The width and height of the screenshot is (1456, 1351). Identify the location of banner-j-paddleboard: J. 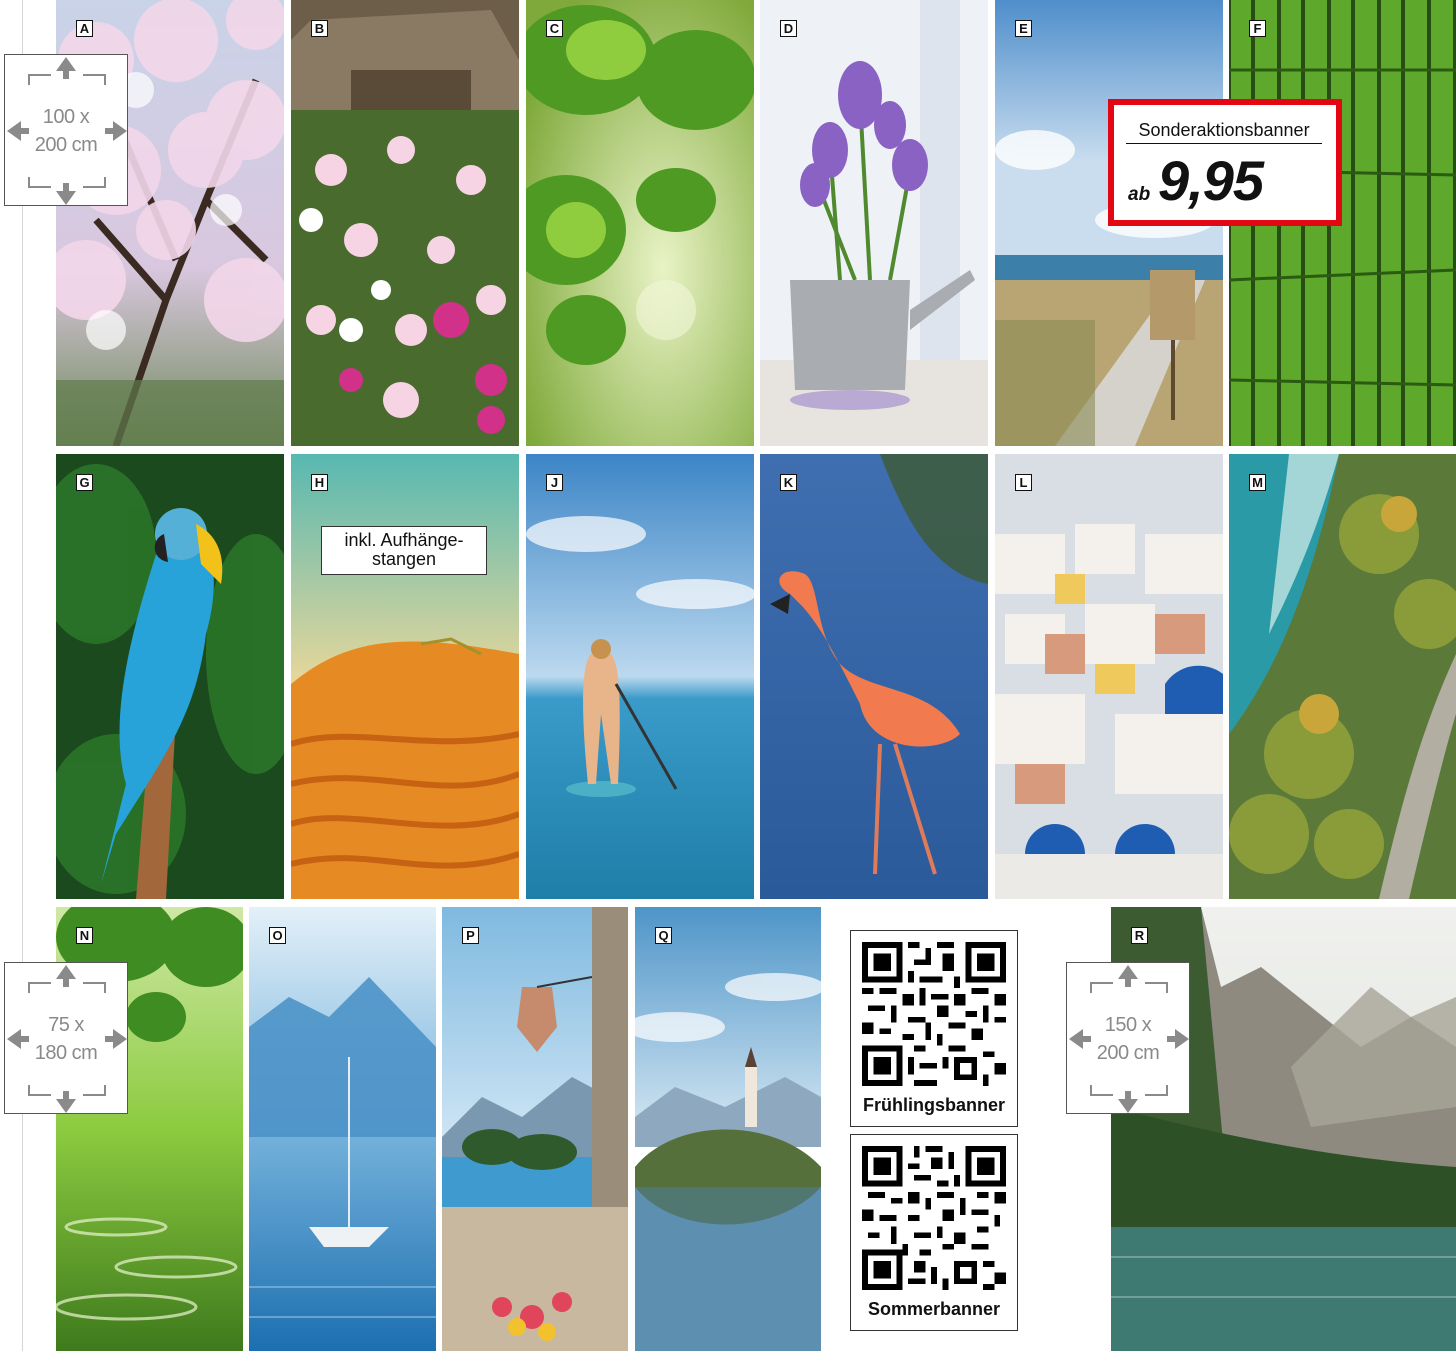
(640, 676).